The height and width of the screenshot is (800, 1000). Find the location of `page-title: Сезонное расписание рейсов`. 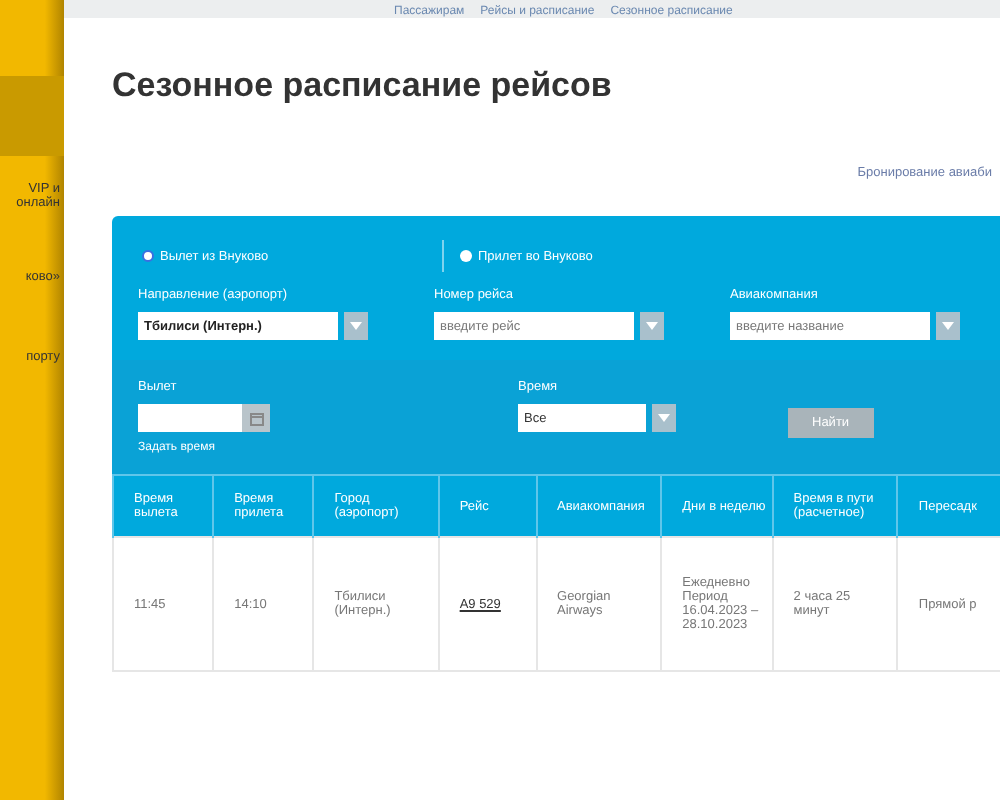

page-title: Сезонное расписание рейсов is located at coordinates (363, 86).